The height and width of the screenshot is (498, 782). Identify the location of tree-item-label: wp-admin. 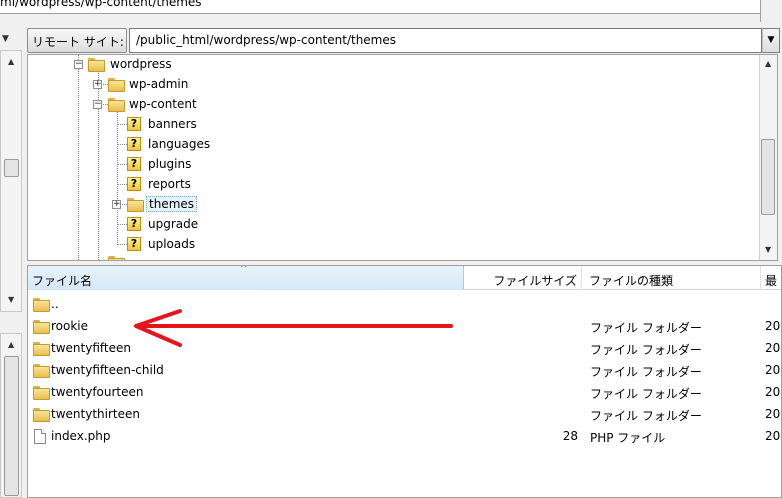
(159, 84).